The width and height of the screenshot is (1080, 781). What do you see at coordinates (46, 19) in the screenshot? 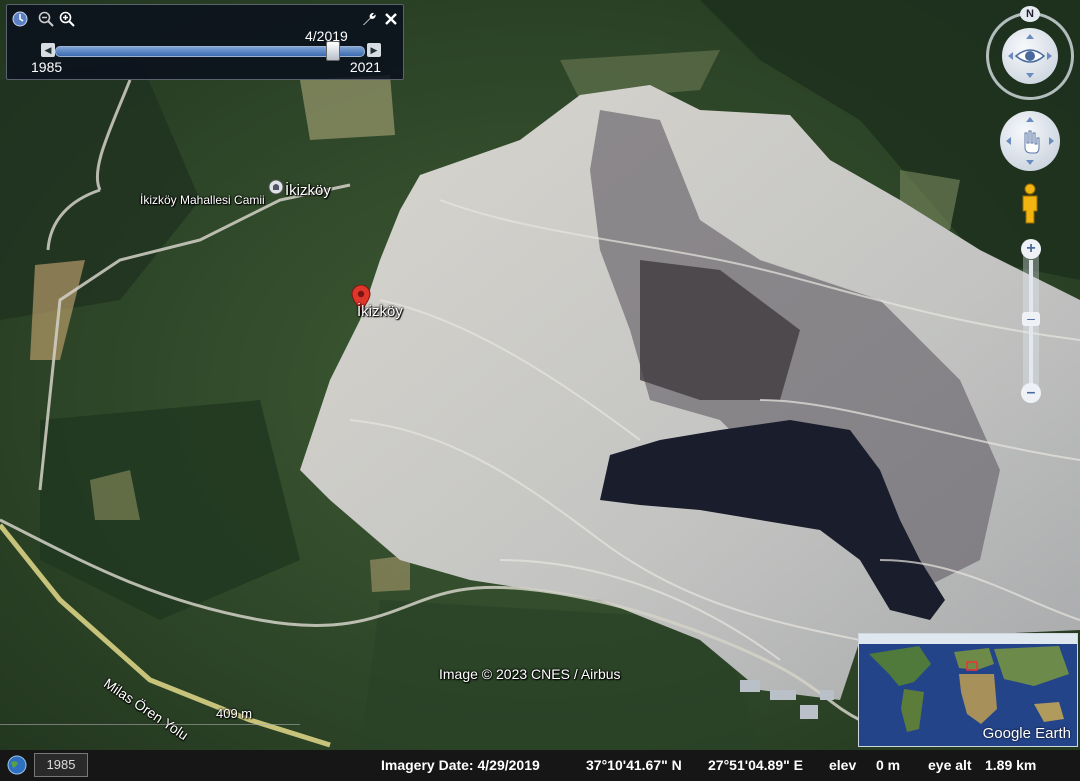
I see `zoom-out-icon` at bounding box center [46, 19].